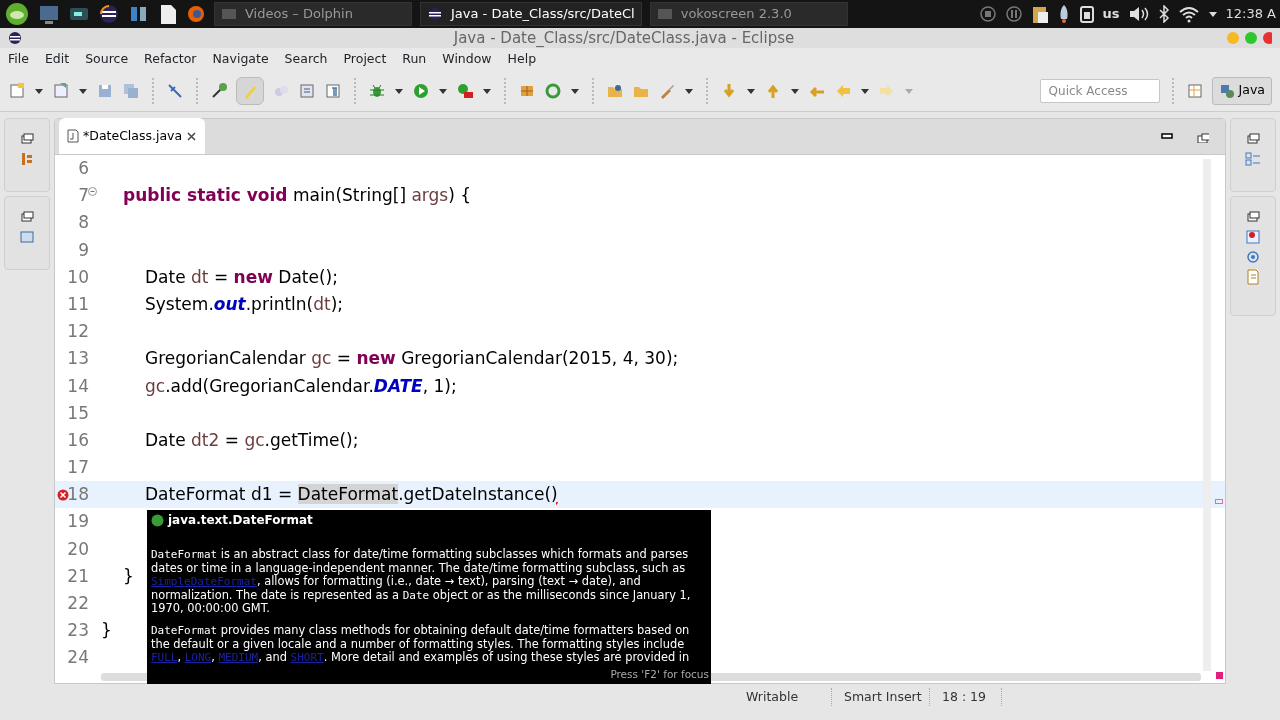  What do you see at coordinates (1241, 90) in the screenshot?
I see `perspective-button: Java` at bounding box center [1241, 90].